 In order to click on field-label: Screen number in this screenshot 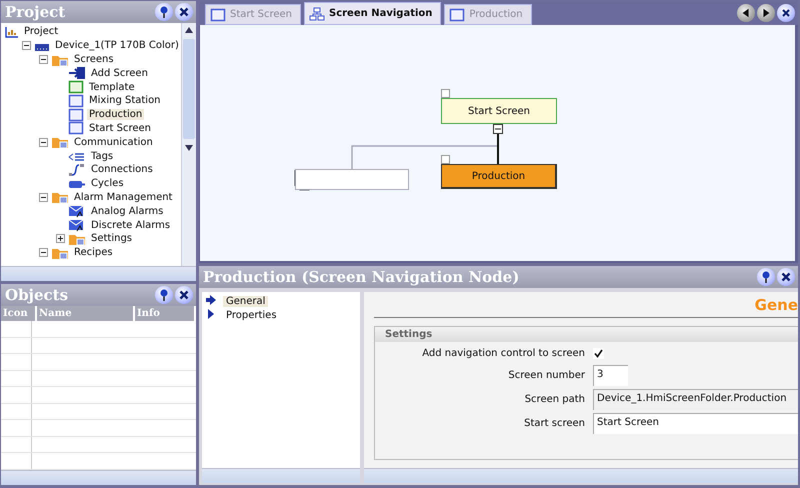, I will do `click(546, 375)`.